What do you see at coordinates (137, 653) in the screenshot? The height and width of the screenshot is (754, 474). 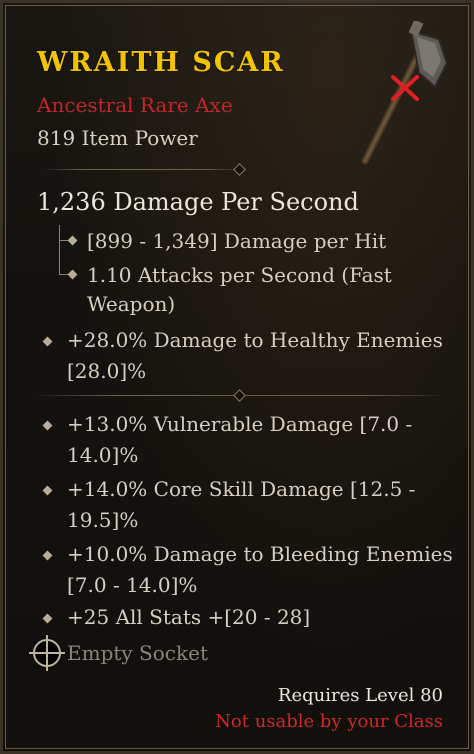 I see `empty-socket-label: Empty Socket` at bounding box center [137, 653].